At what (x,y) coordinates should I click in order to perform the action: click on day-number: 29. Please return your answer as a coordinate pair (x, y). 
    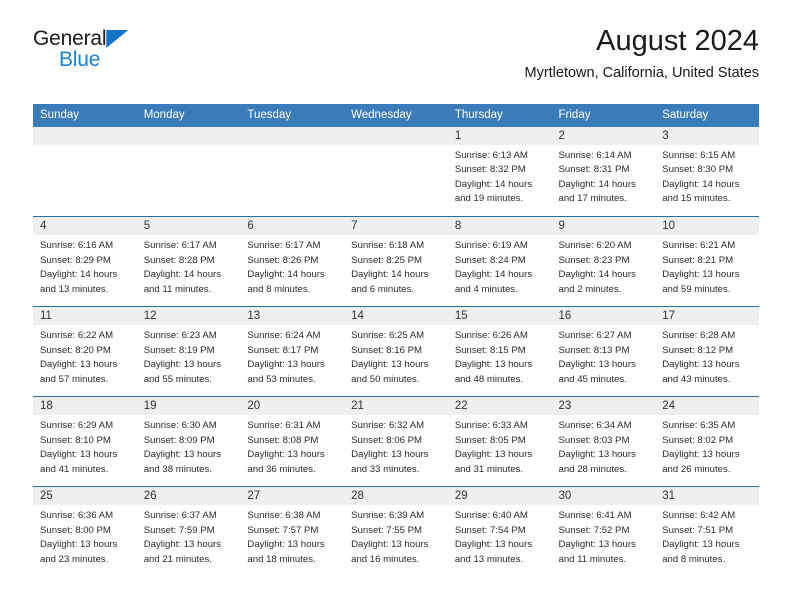
    Looking at the image, I should click on (499, 496).